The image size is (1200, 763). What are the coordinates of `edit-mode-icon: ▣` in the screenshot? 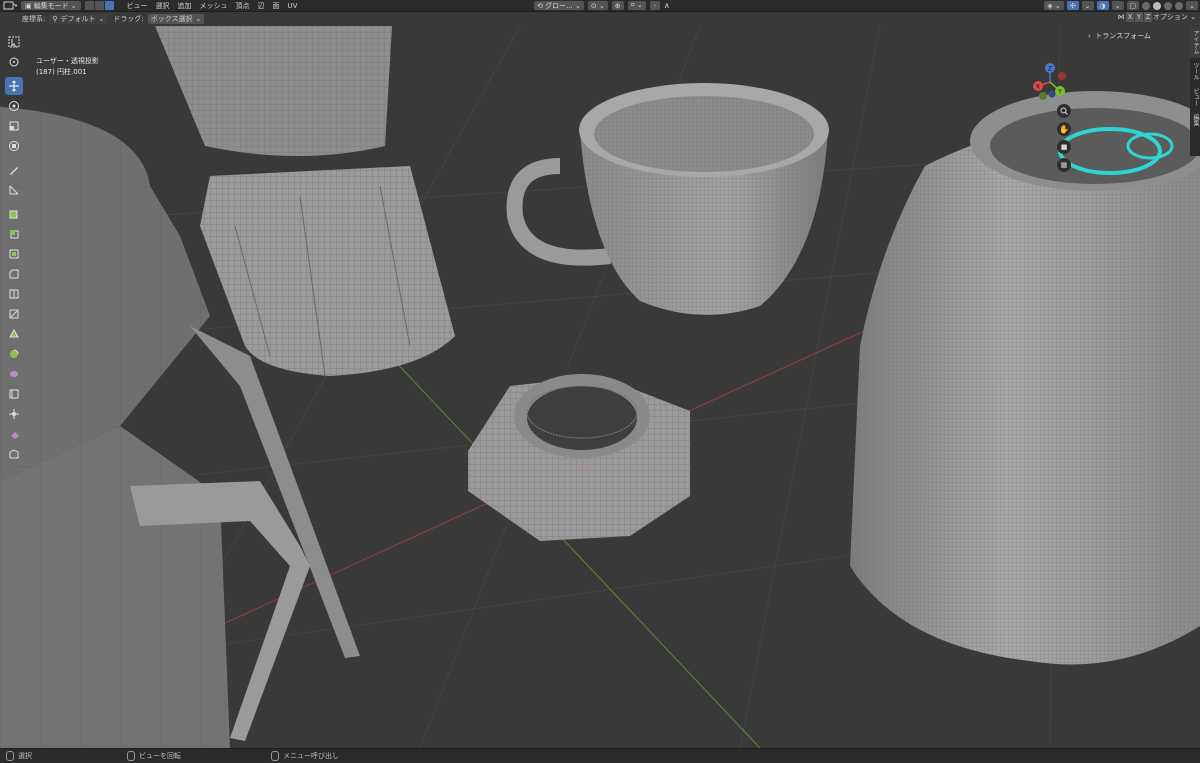 It's located at (28, 5).